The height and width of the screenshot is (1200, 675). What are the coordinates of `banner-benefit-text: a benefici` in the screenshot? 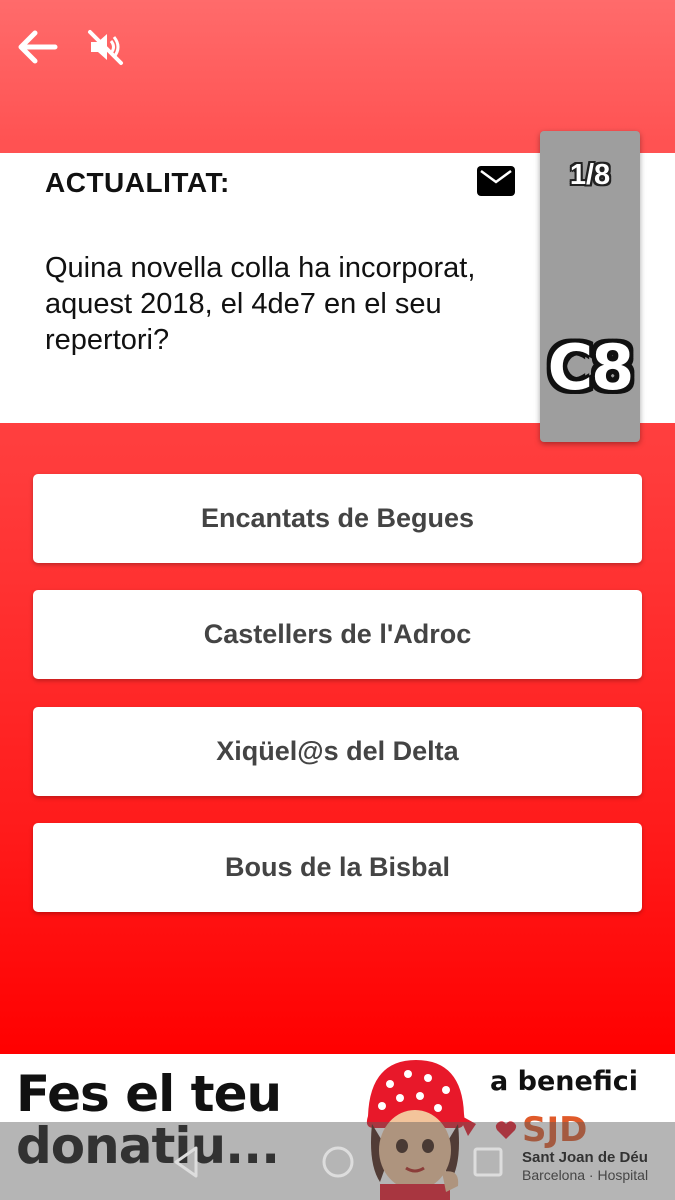 It's located at (564, 1081).